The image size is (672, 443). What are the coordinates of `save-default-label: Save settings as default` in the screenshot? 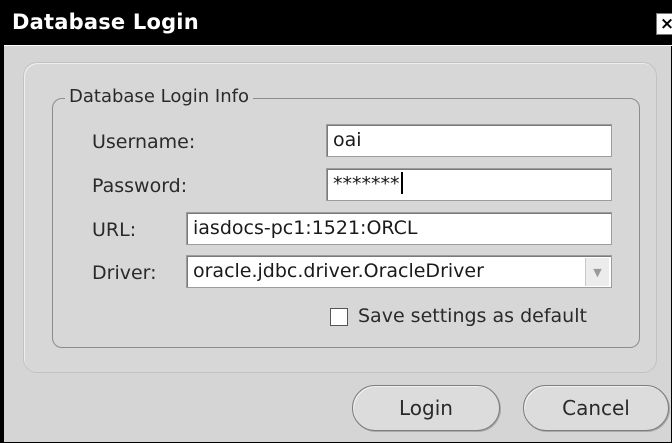 It's located at (472, 316).